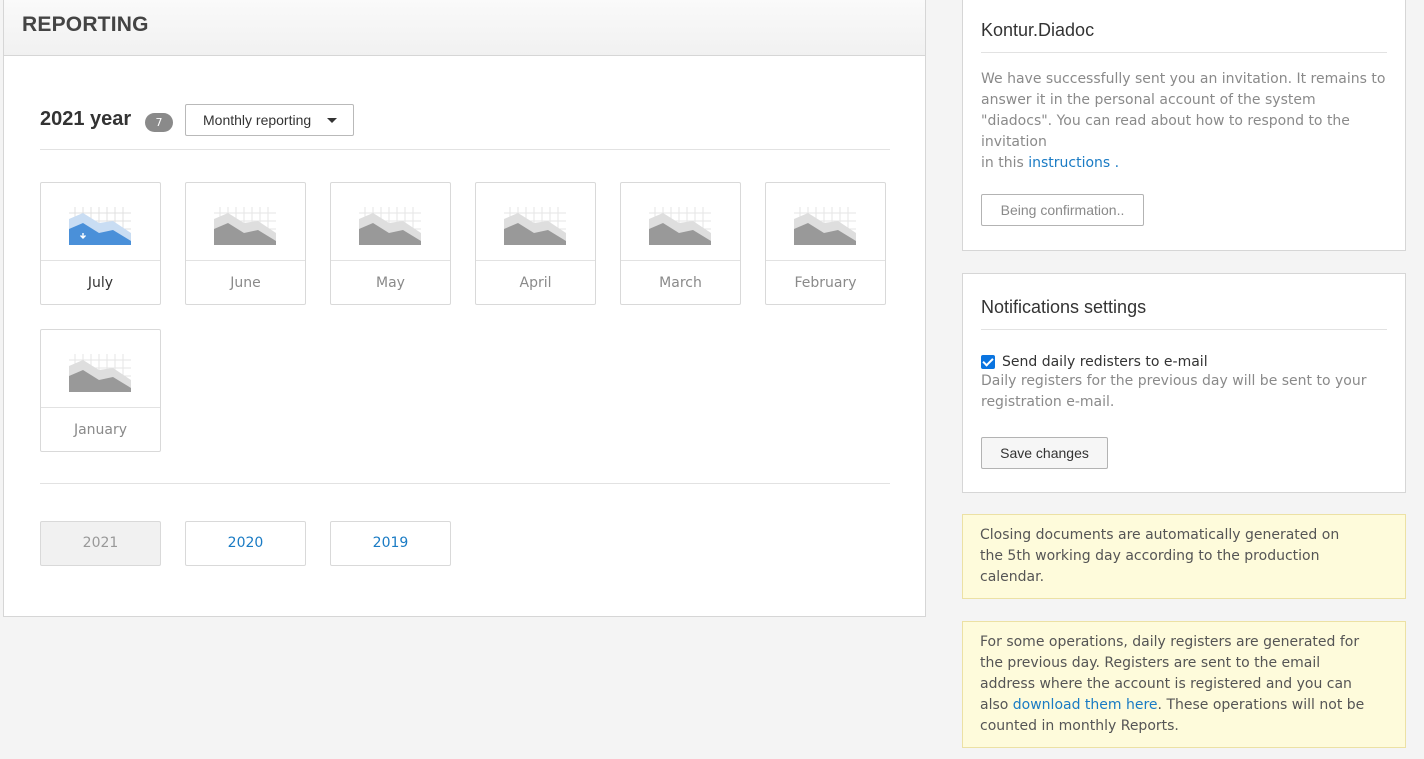  What do you see at coordinates (100, 226) in the screenshot?
I see `chart-download-icon` at bounding box center [100, 226].